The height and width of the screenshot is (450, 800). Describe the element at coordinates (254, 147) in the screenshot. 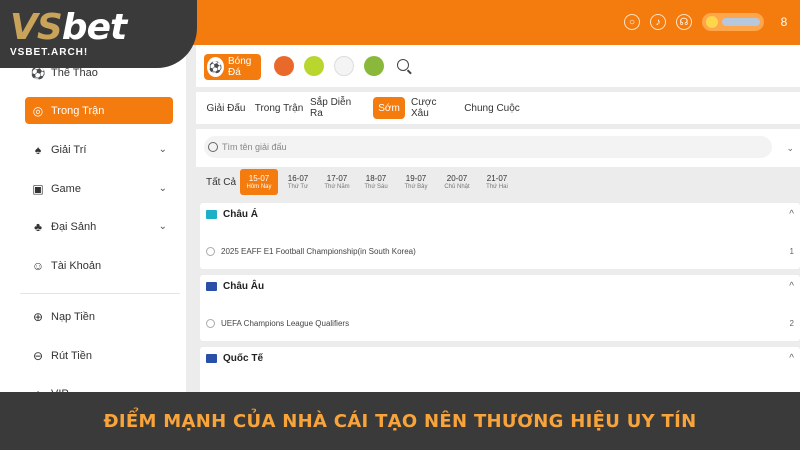

I see `search-placeholder: Tìm tên giải đấu` at that location.